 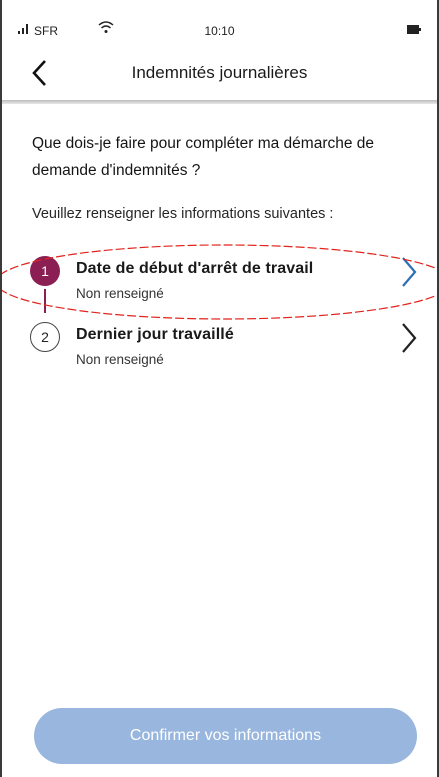 What do you see at coordinates (195, 268) in the screenshot?
I see `step-title: Date de début d'arrêt de travail` at bounding box center [195, 268].